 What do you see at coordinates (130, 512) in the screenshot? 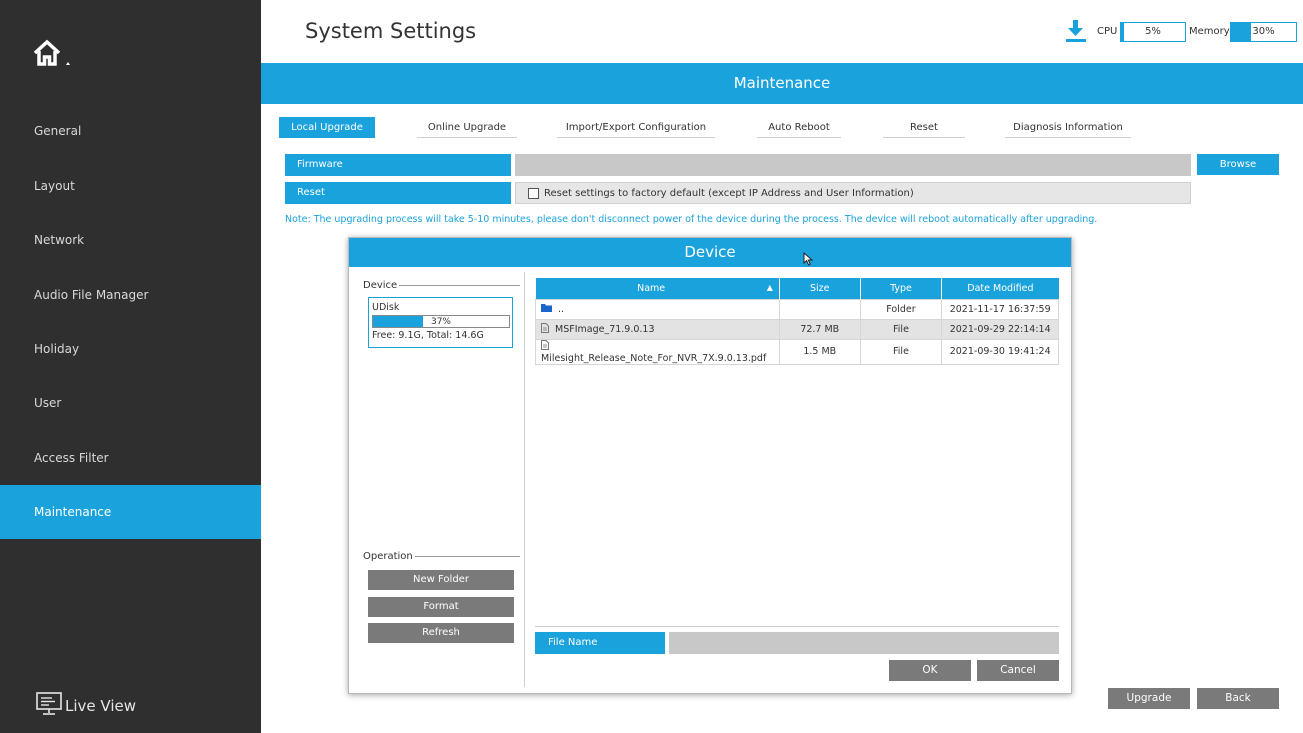
I see `sidebar-item-maintenance: Maintenance` at bounding box center [130, 512].